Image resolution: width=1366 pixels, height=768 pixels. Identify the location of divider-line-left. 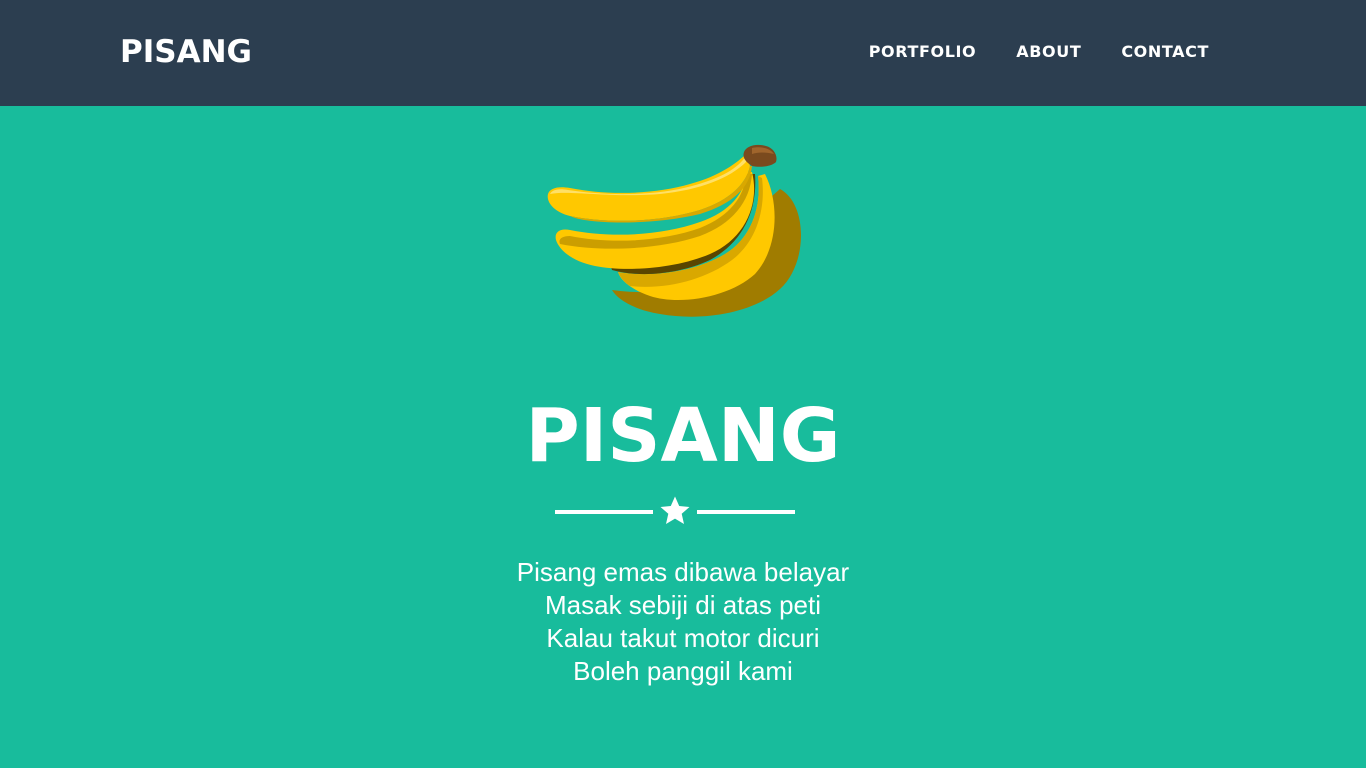
(604, 512).